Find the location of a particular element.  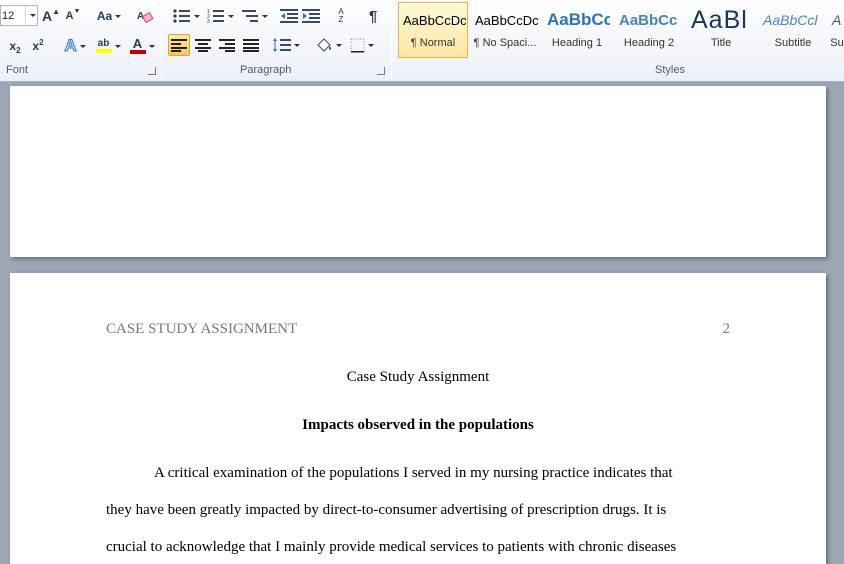

styles-group-label: Styles is located at coordinates (670, 70).